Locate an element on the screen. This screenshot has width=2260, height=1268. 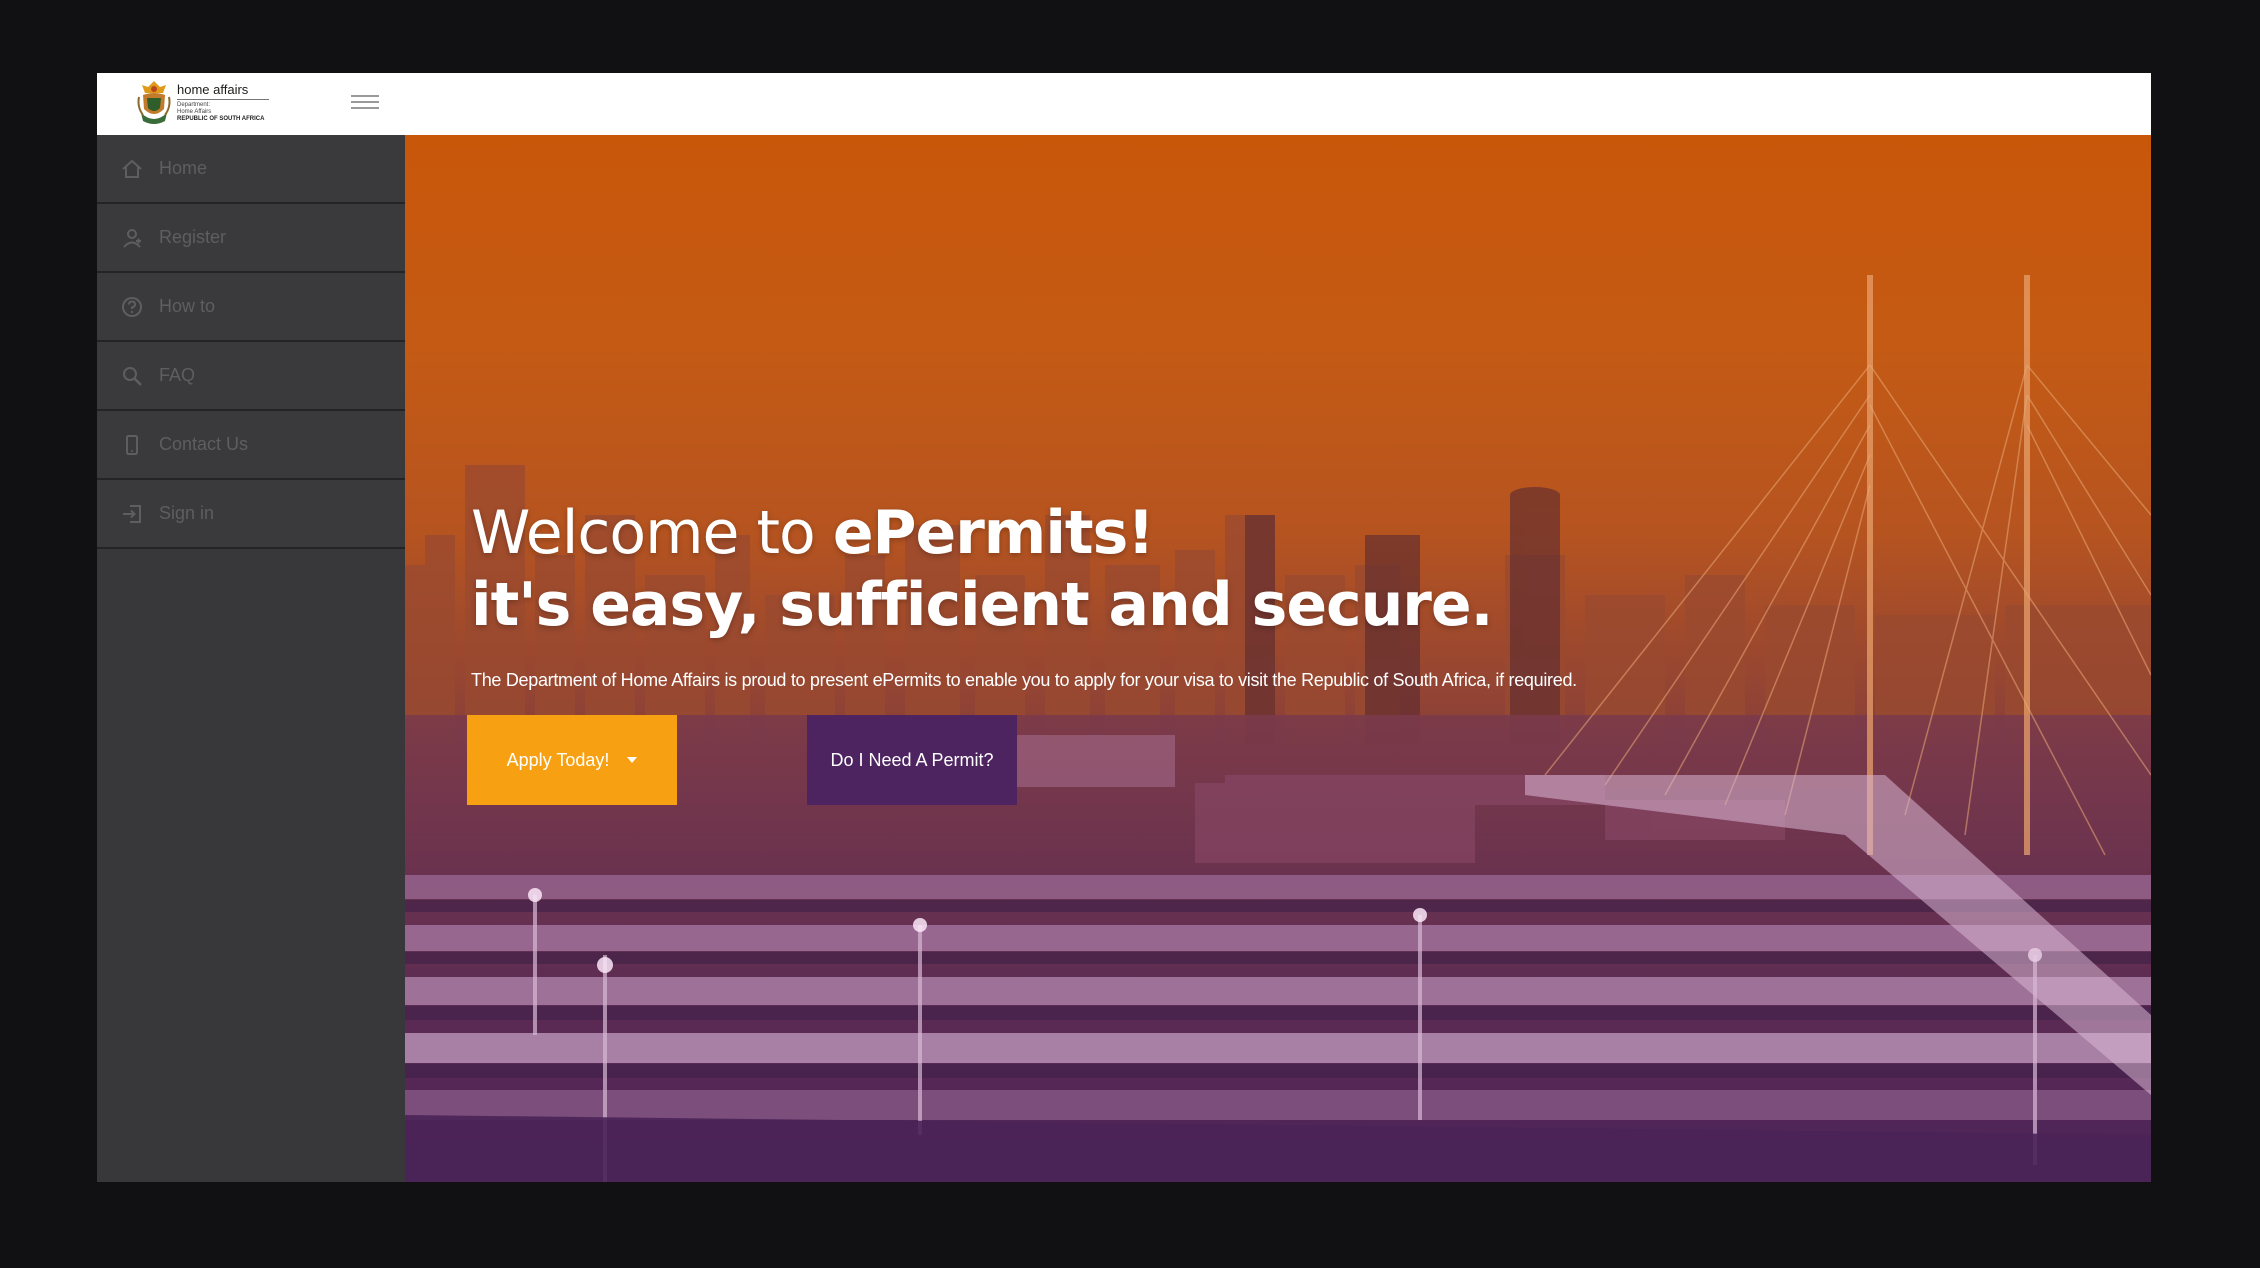
sidebar-item-label: How to is located at coordinates (187, 306).